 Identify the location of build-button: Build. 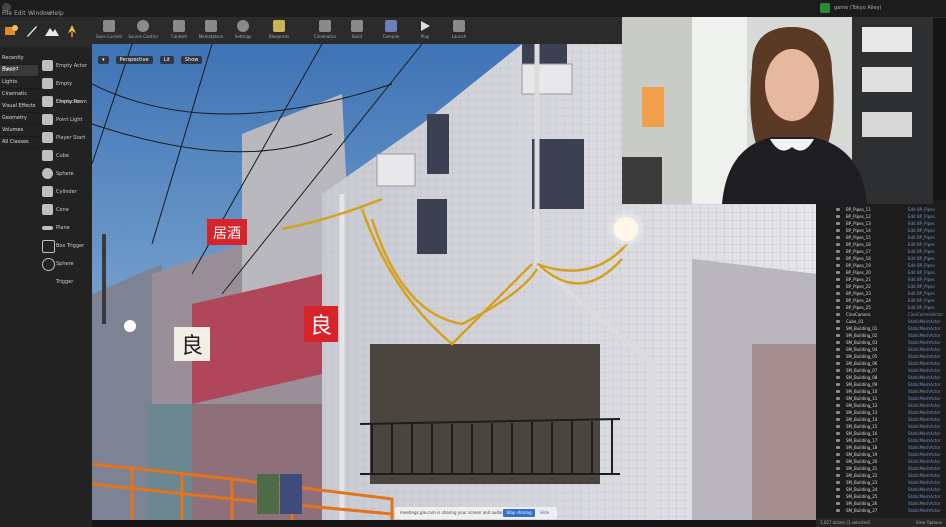
(357, 30).